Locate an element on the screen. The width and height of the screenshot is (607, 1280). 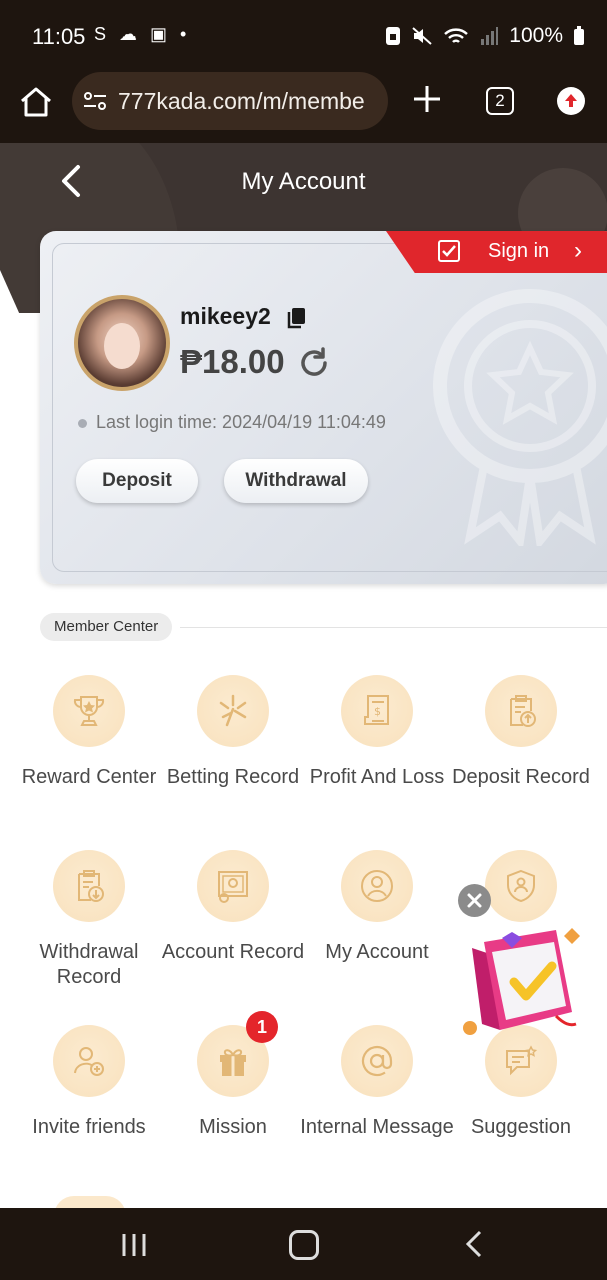
mute-icon is located at coordinates (422, 36).